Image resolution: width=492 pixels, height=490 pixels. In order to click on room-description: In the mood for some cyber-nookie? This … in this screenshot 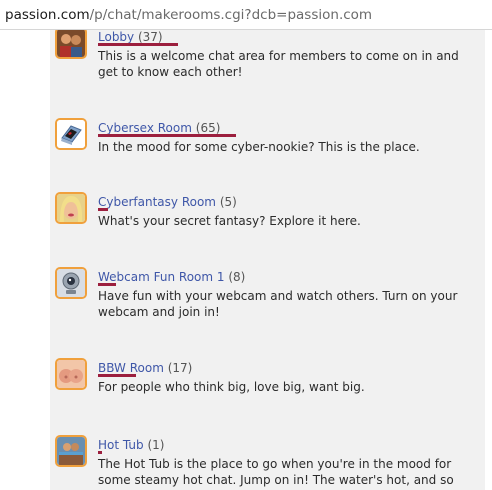, I will do `click(259, 147)`.